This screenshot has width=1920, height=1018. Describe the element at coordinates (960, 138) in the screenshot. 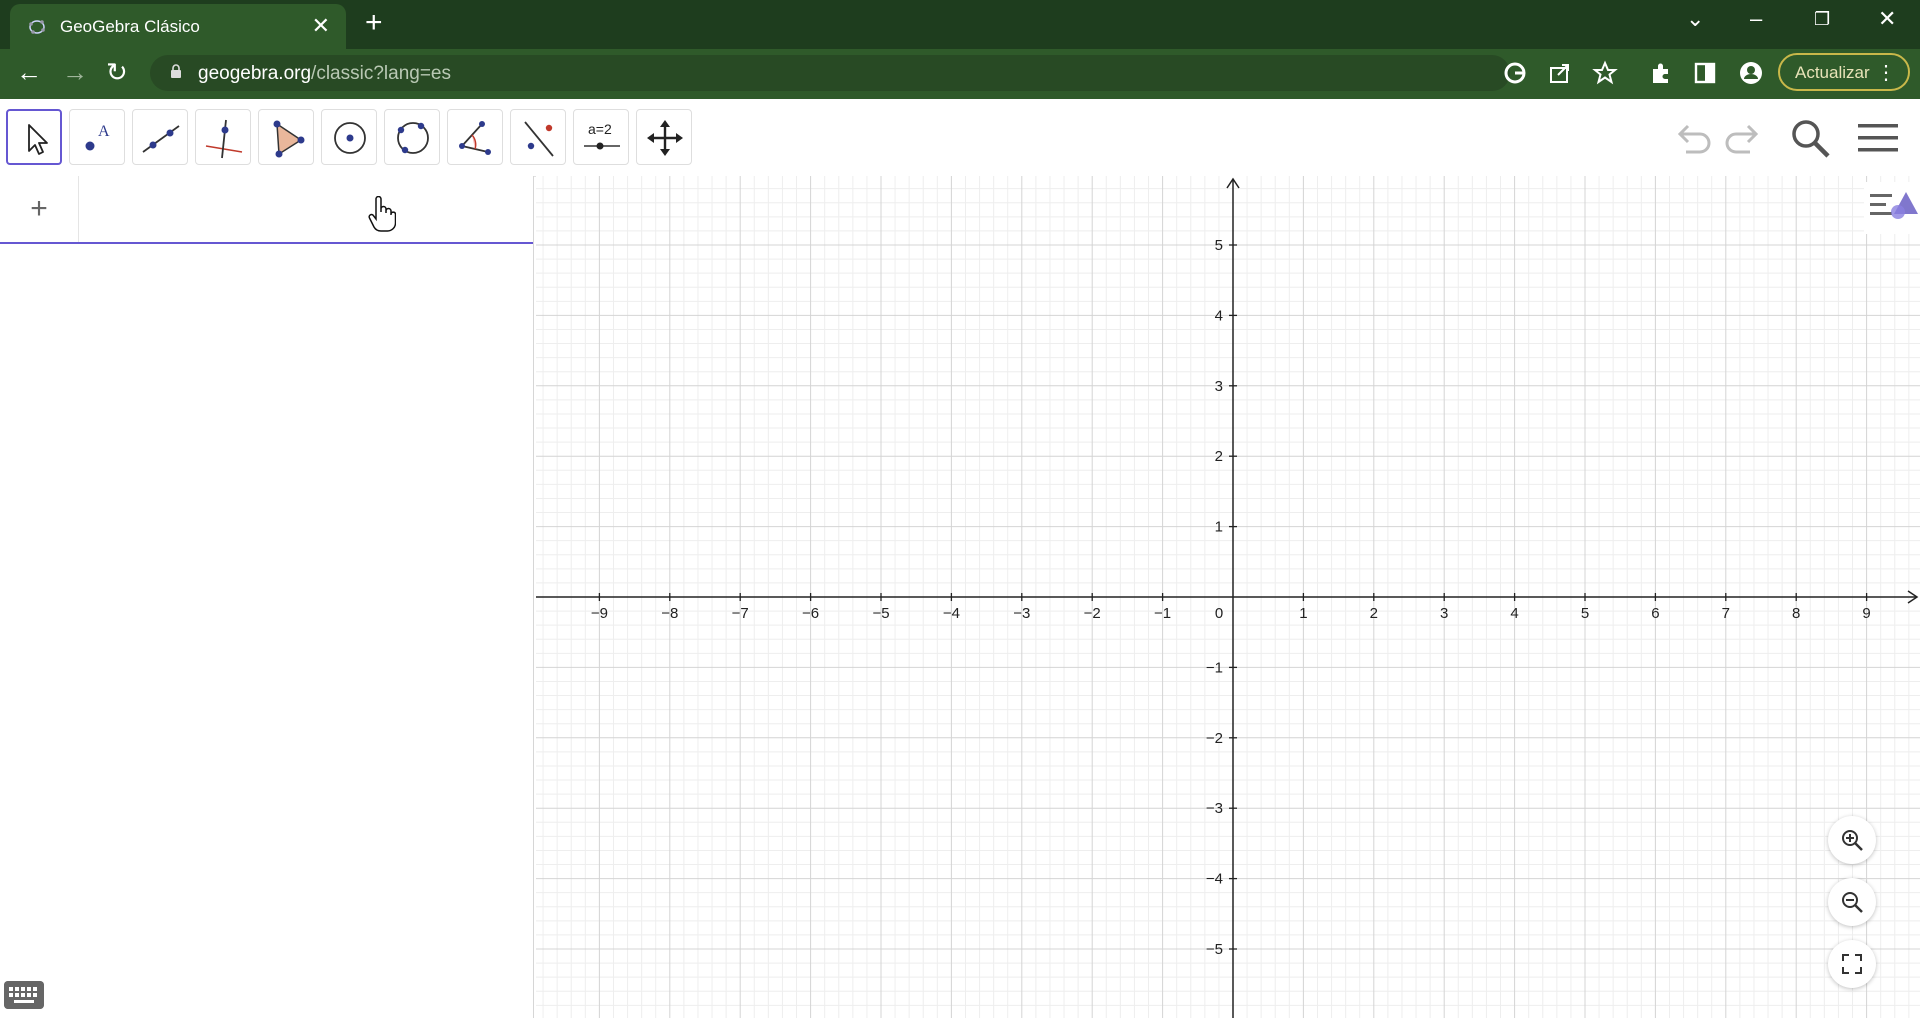

I see `geogebra-toolbar: A a=2` at that location.